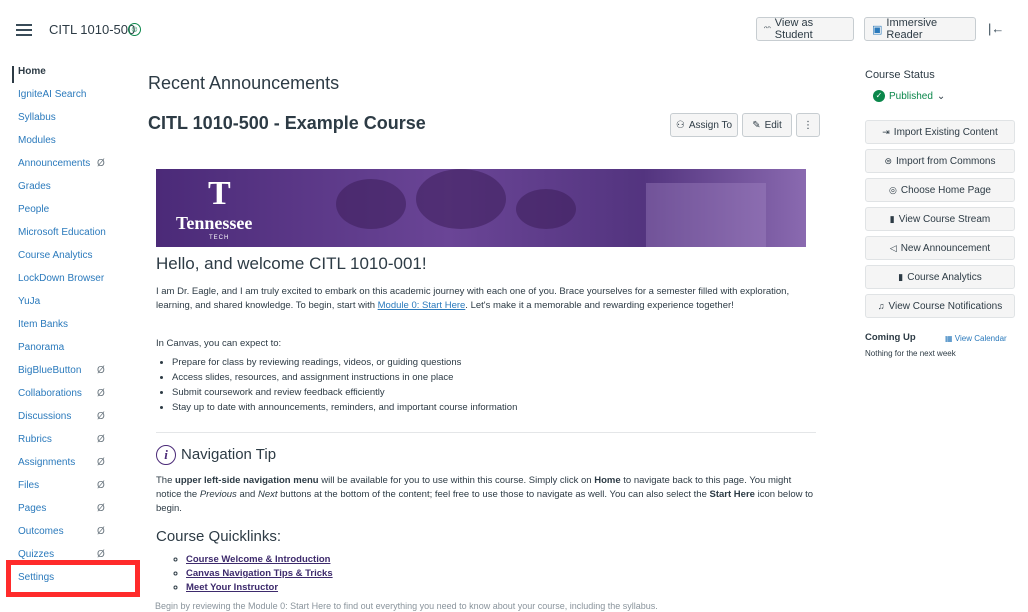 Image resolution: width=1028 pixels, height=612 pixels. What do you see at coordinates (37, 140) in the screenshot?
I see `nav-item-label: Modules` at bounding box center [37, 140].